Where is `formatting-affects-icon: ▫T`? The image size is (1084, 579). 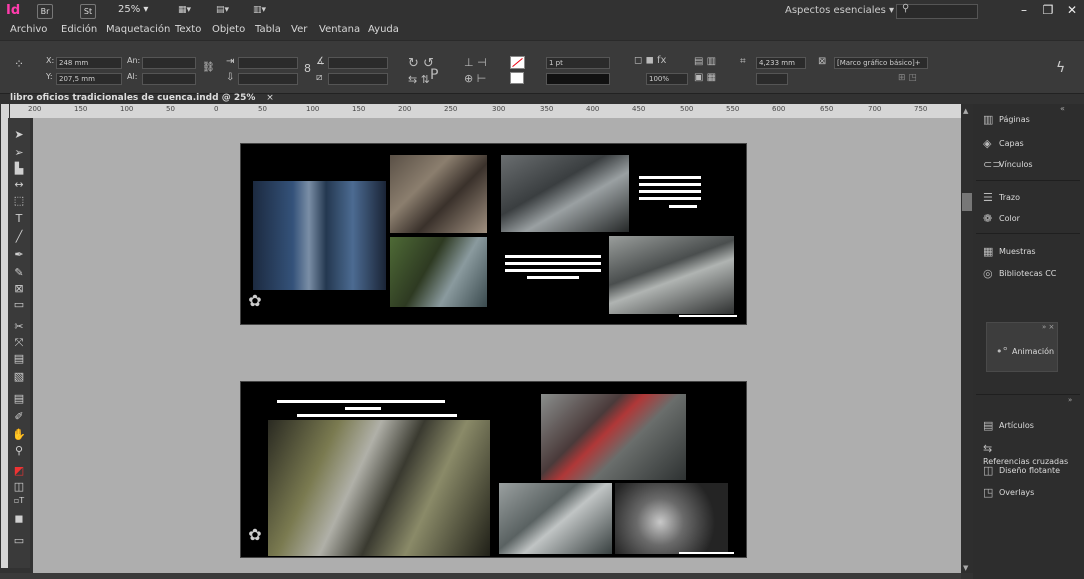 formatting-affects-icon: ▫T is located at coordinates (19, 501).